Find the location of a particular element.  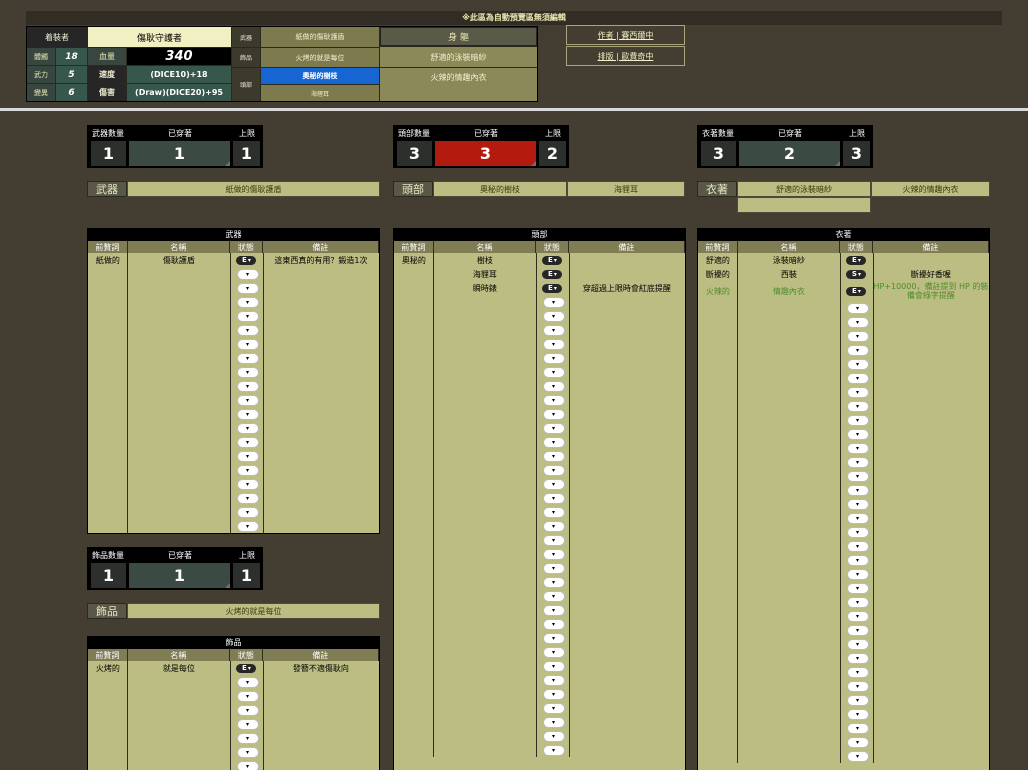

row-state-dropdown: S ▾ is located at coordinates (856, 274).